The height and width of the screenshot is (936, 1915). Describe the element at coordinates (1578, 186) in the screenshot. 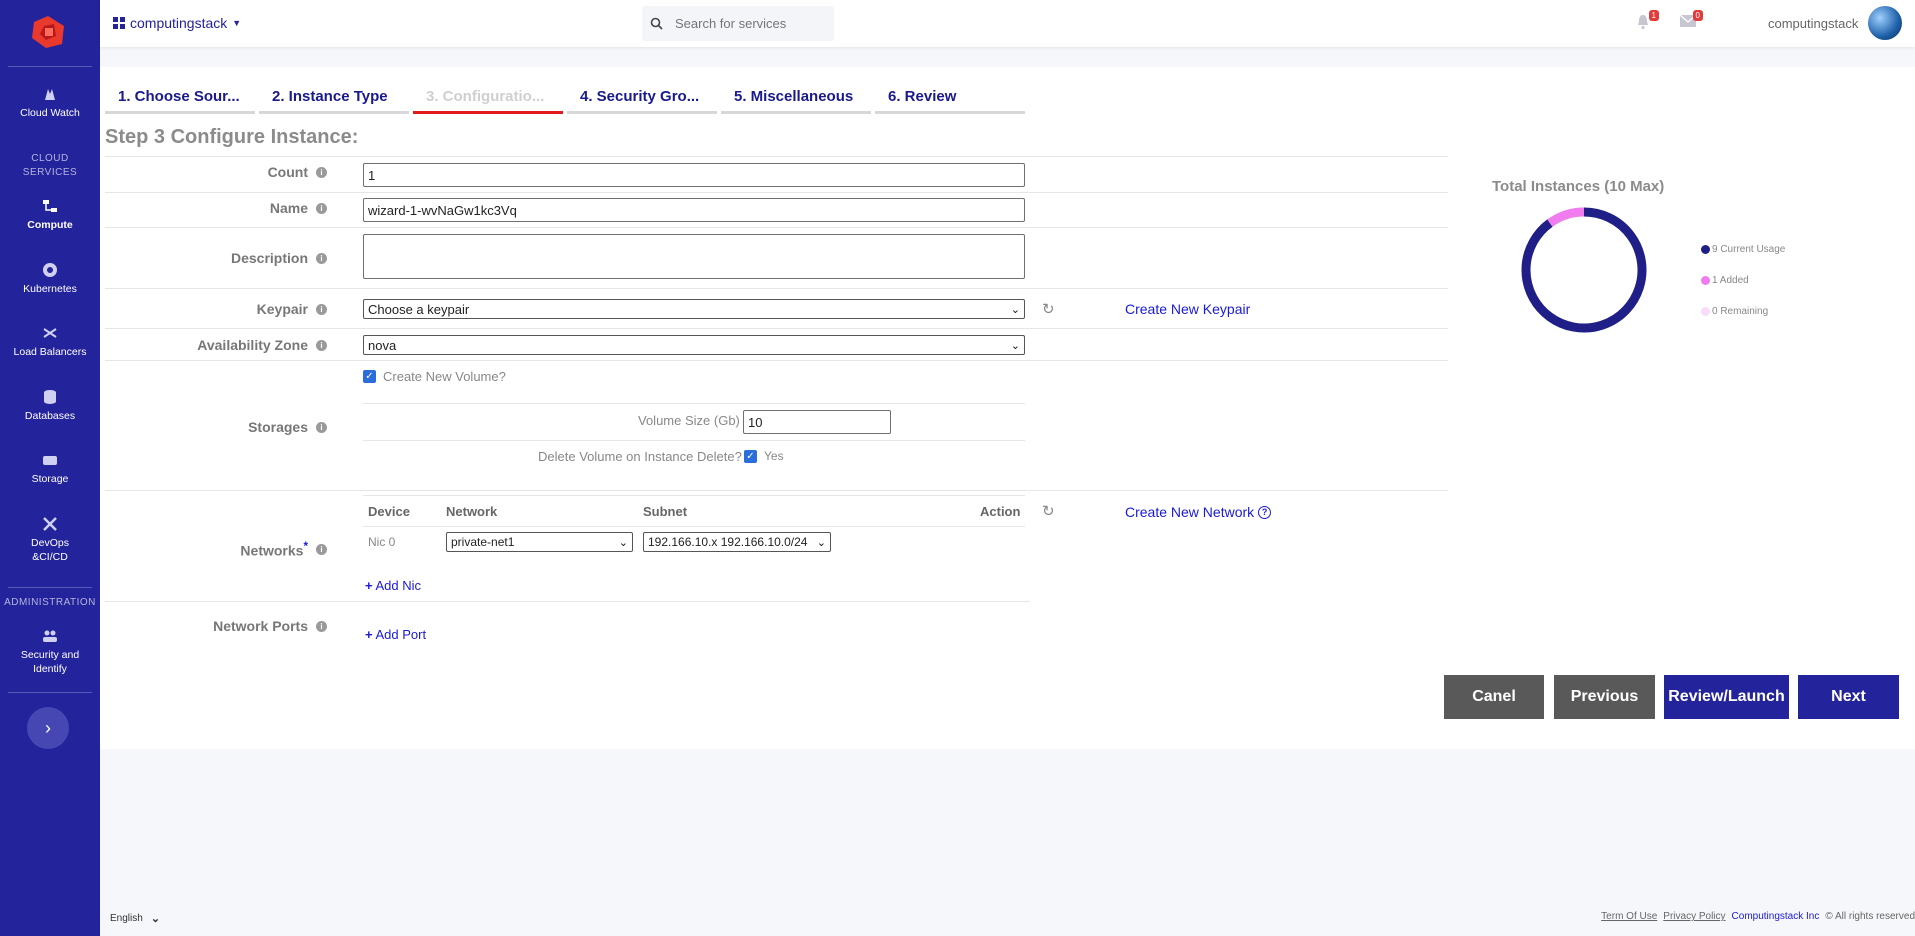

I see `chart-title: Total Instances (10 Max)` at that location.